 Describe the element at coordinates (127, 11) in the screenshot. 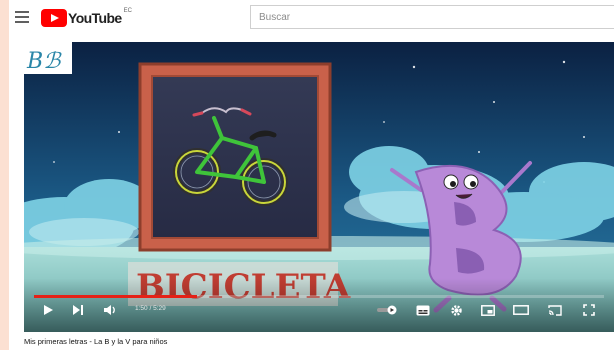

I see `logo-country: EC` at that location.